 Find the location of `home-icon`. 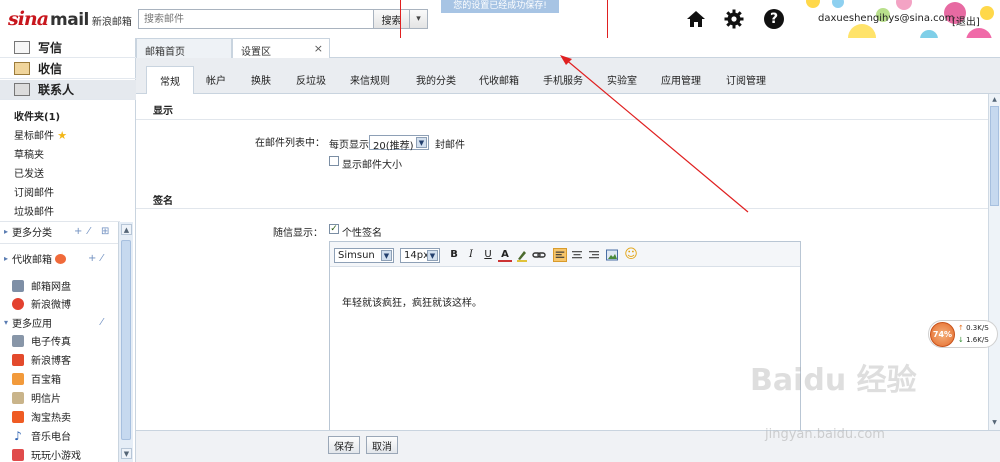

home-icon is located at coordinates (696, 19).